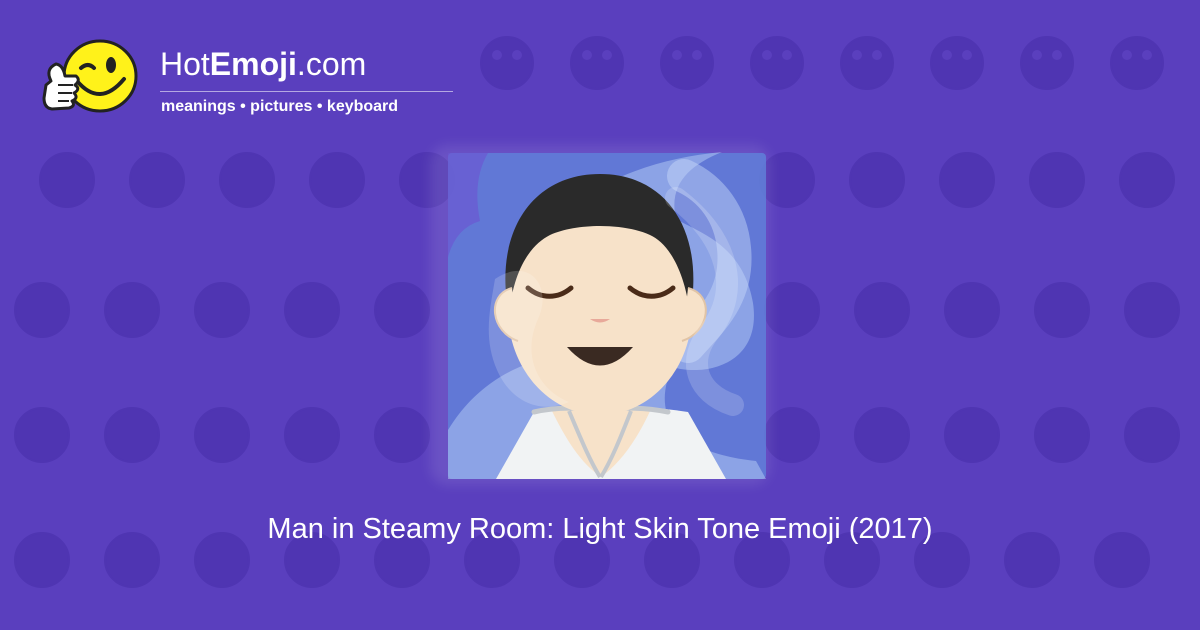 The width and height of the screenshot is (1200, 630). What do you see at coordinates (306, 91) in the screenshot?
I see `brand-divider` at bounding box center [306, 91].